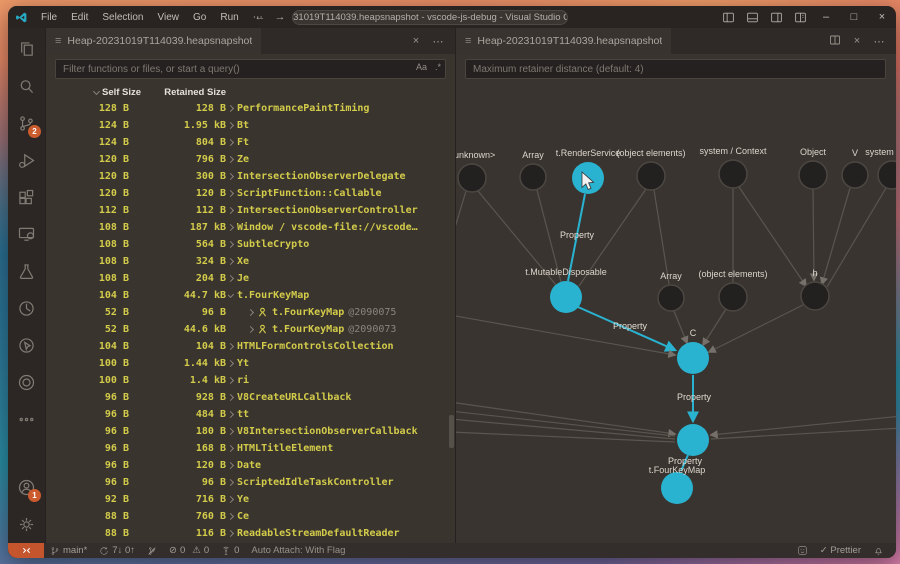 The height and width of the screenshot is (564, 900). Describe the element at coordinates (815, 296) in the screenshot. I see `graph-node-h` at that location.